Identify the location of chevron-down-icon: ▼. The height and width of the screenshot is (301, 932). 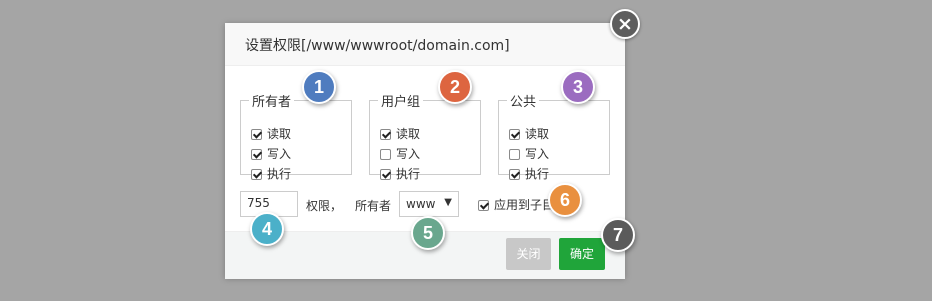
(448, 202).